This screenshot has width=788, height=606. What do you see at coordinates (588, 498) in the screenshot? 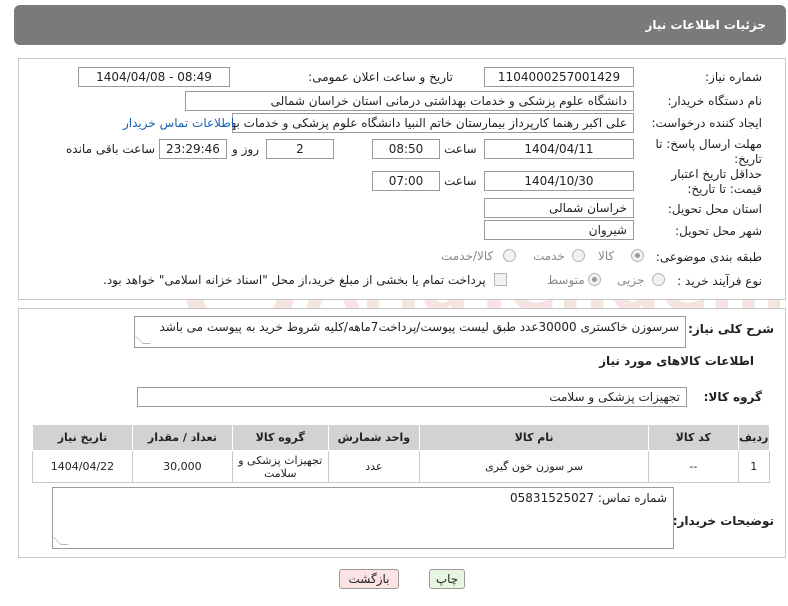
I see `buyer-notes-text: شماره تماس: 05831525027` at bounding box center [588, 498].